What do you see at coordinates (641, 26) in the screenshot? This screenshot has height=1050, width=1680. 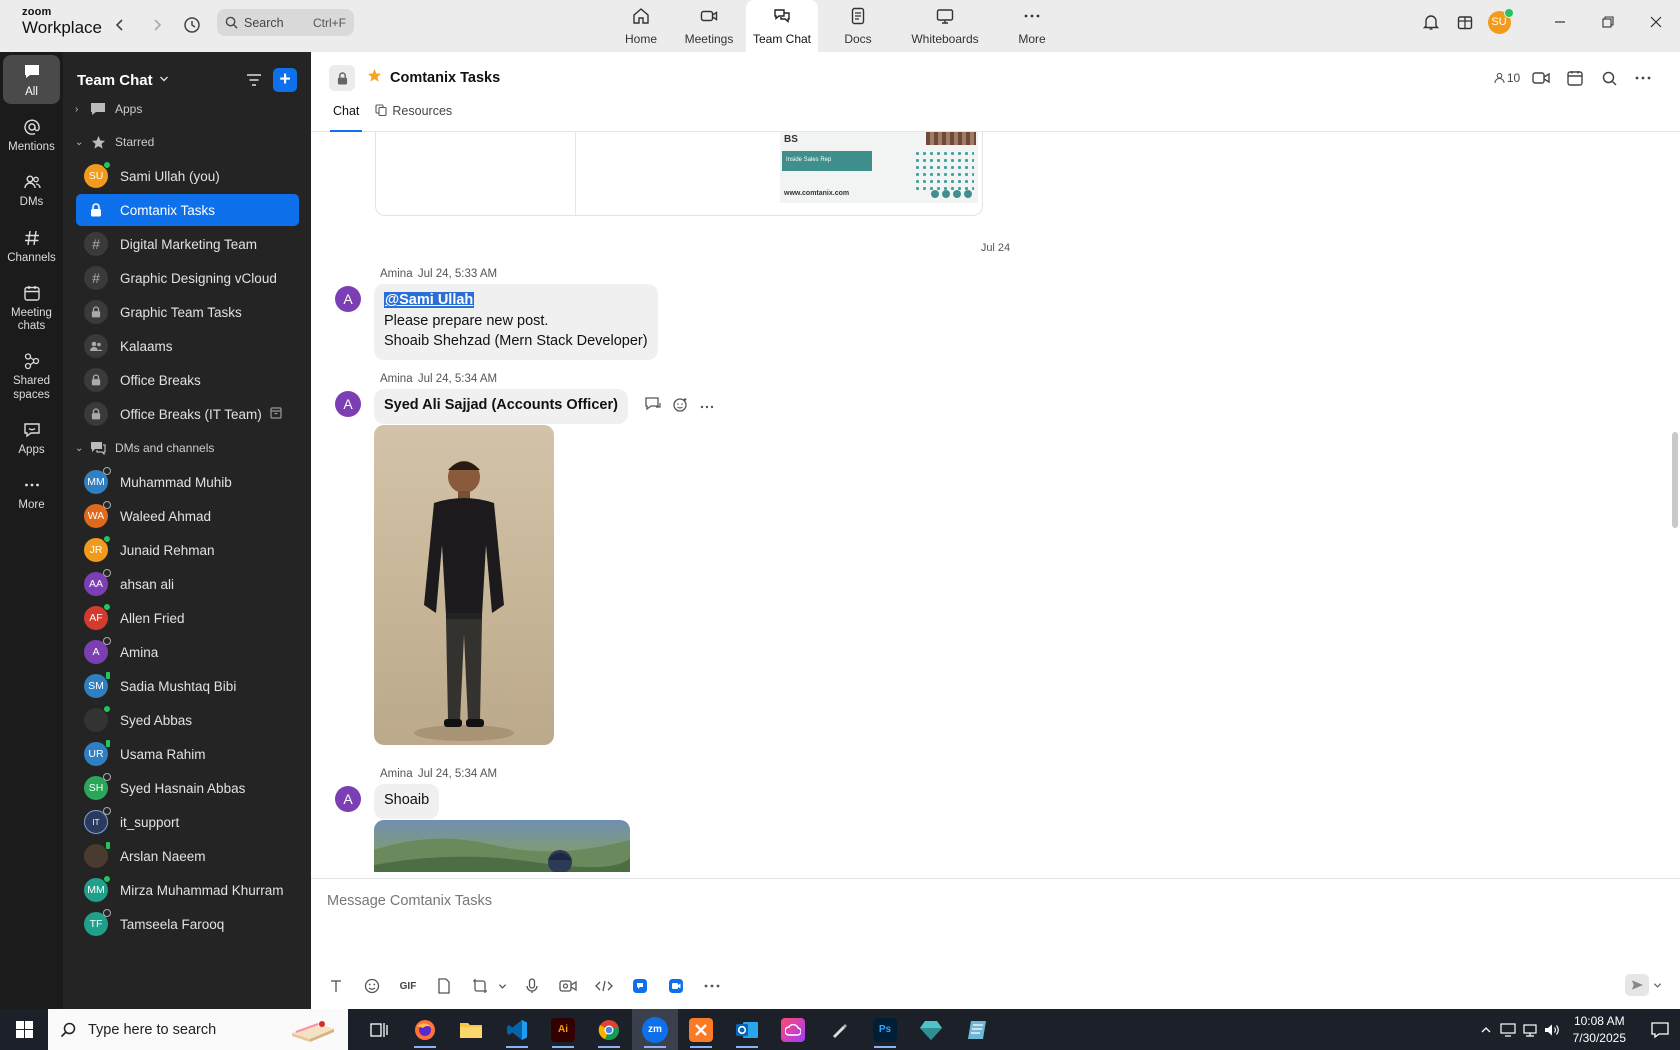 I see `tab-home: Home` at bounding box center [641, 26].